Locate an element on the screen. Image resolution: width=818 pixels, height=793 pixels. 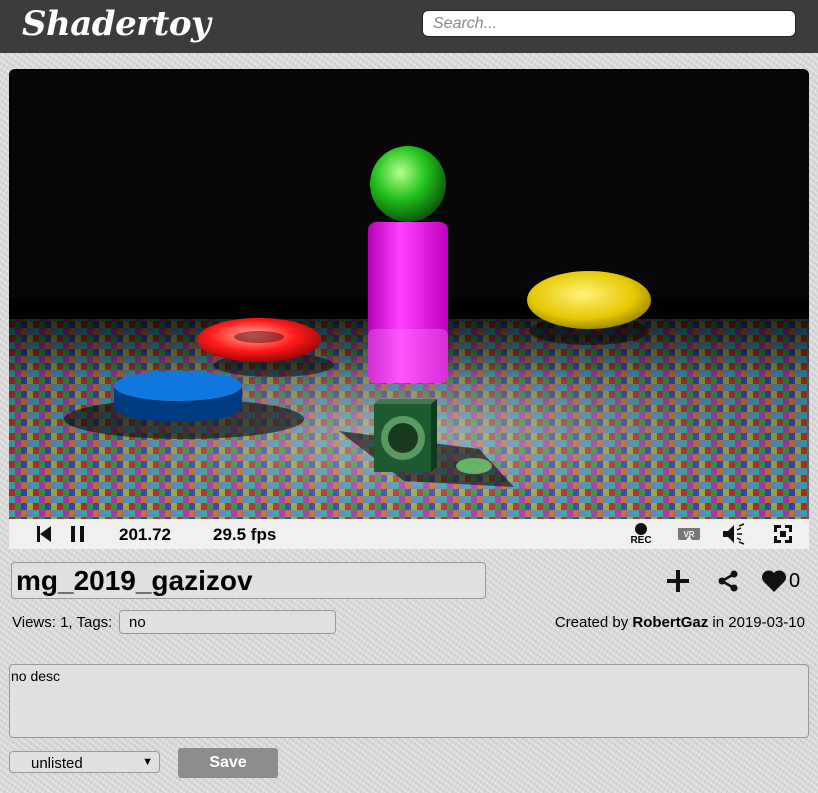
skip-back-icon is located at coordinates (44, 534).